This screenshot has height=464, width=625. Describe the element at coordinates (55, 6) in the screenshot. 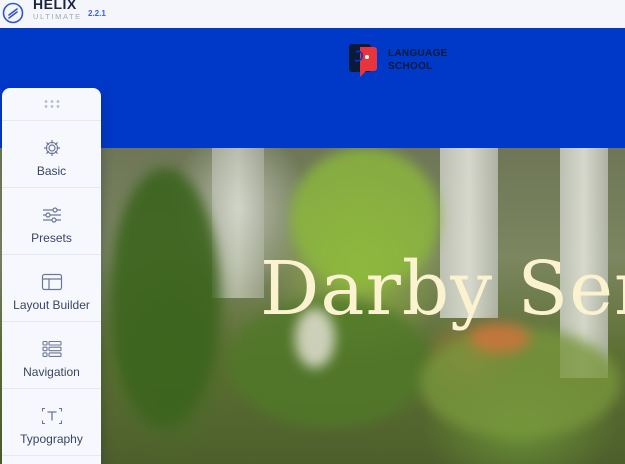

I see `brand-name: HELIX` at that location.